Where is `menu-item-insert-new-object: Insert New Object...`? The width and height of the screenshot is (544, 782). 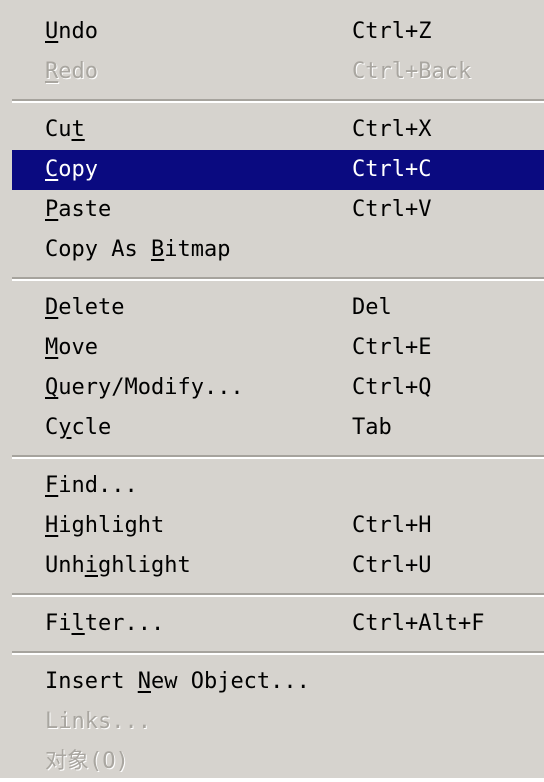 menu-item-insert-new-object: Insert New Object... is located at coordinates (272, 682).